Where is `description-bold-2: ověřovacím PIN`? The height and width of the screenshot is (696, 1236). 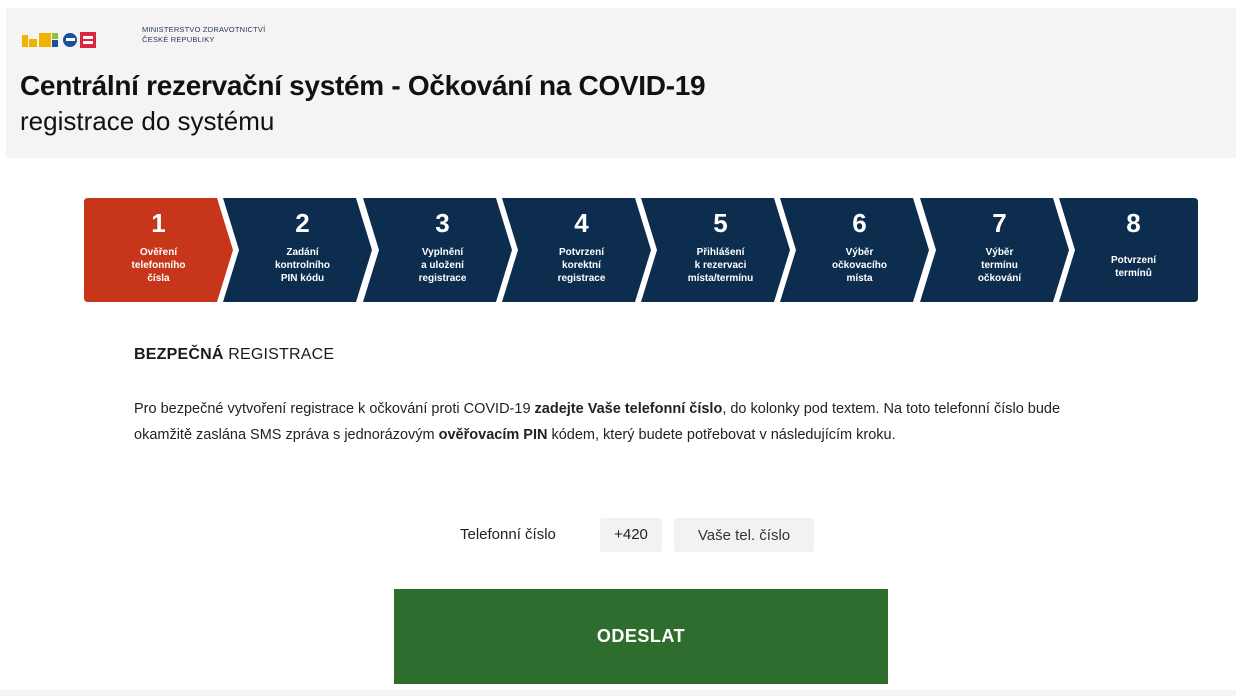 description-bold-2: ověřovacím PIN is located at coordinates (493, 435).